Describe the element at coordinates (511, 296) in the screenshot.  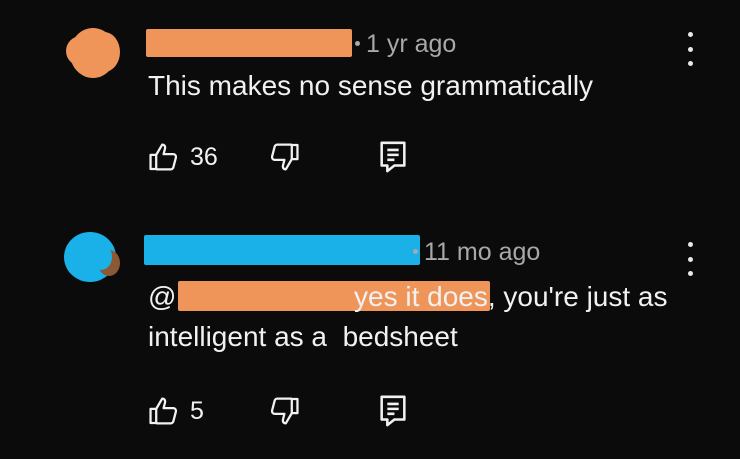
I see `comment-text-line-1: yes it does, you're just as` at that location.